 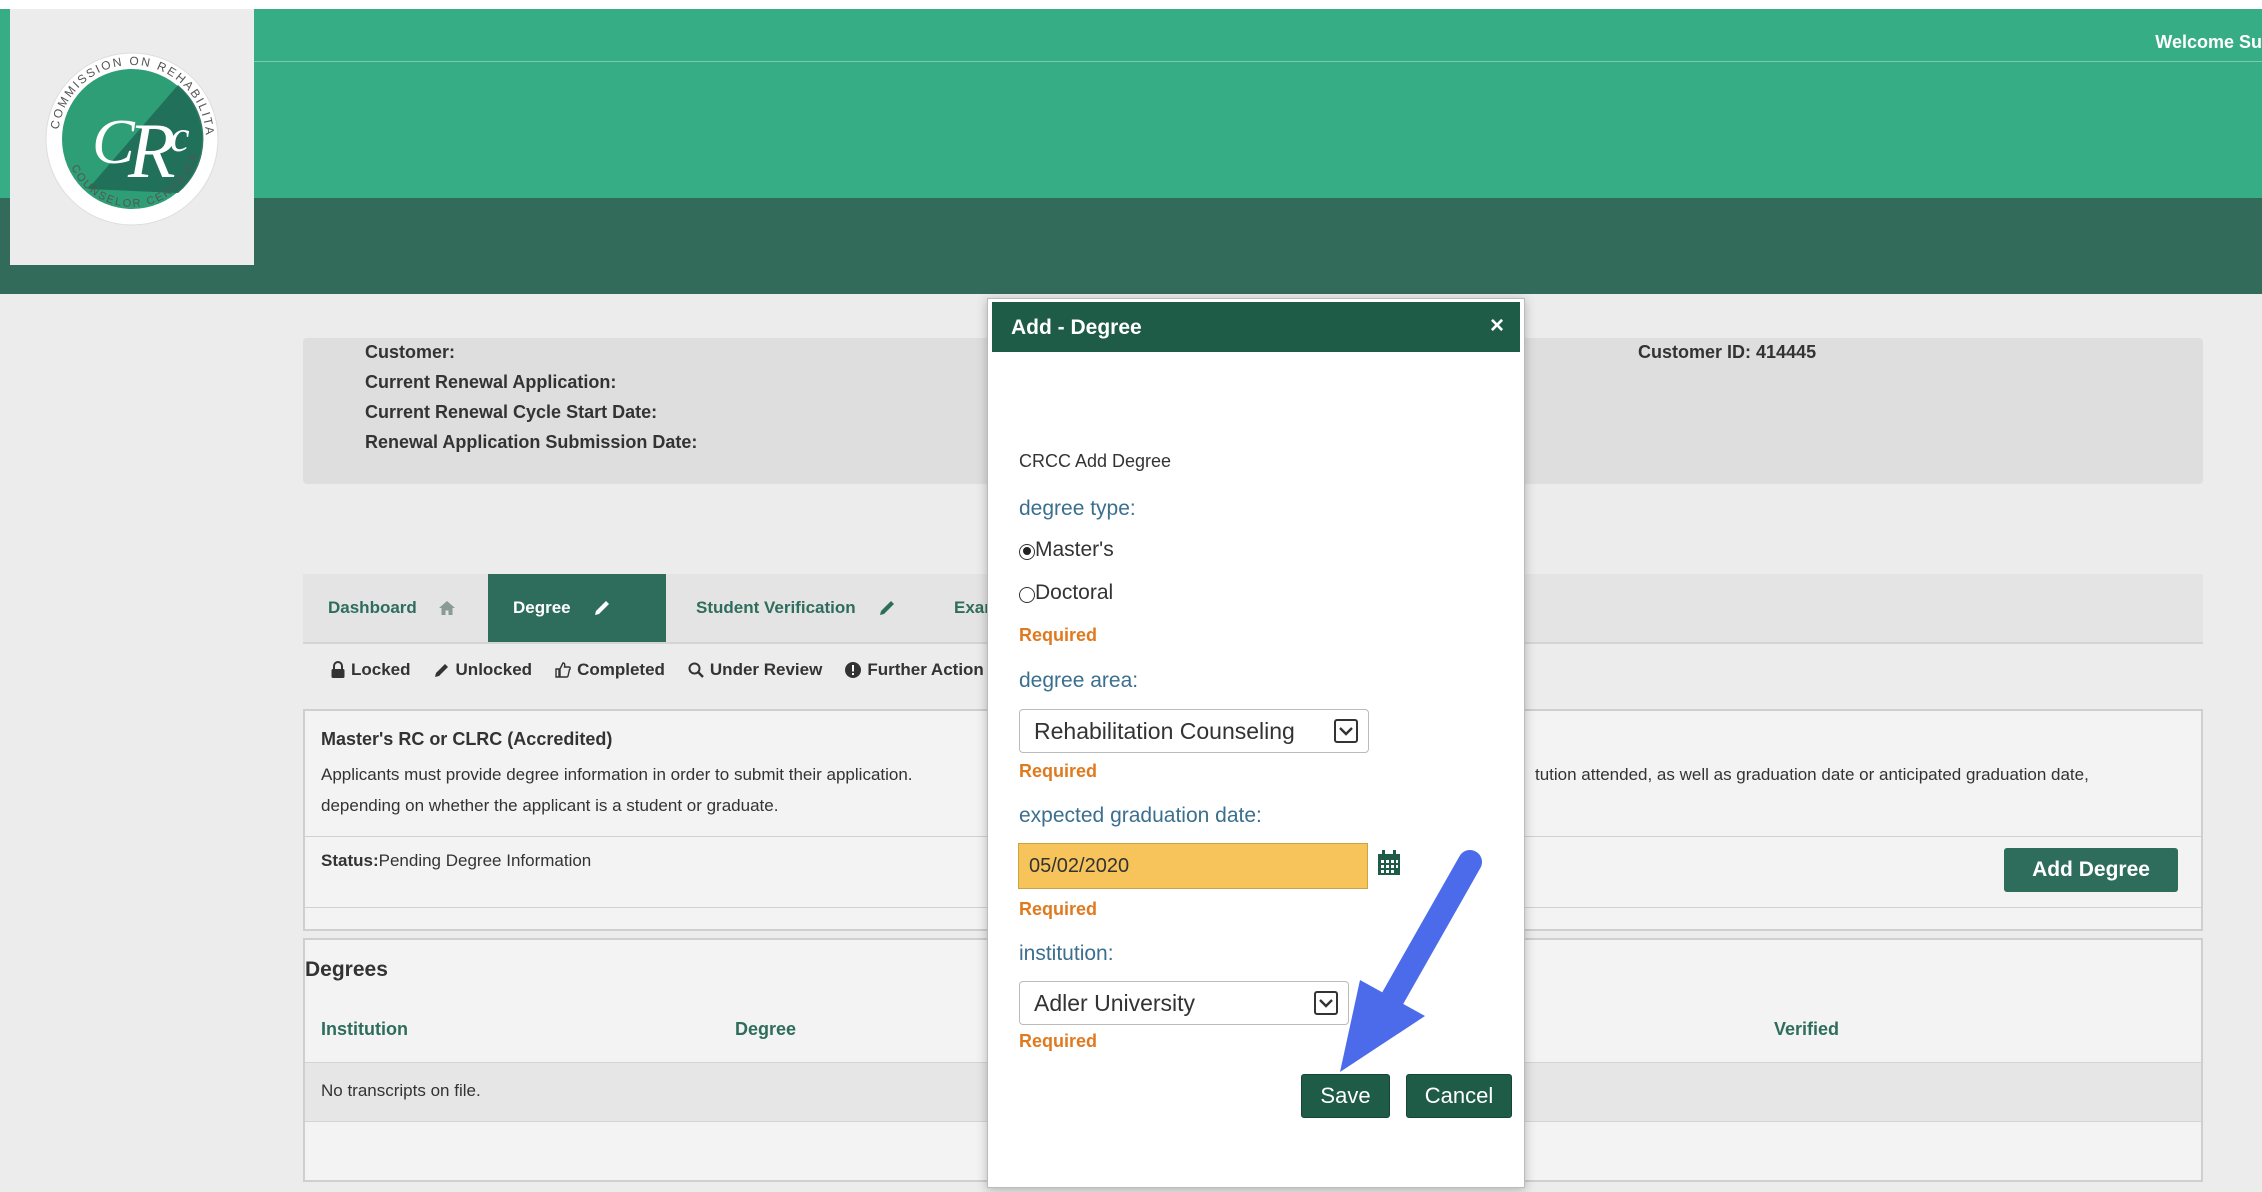 What do you see at coordinates (485, 860) in the screenshot?
I see `status-value: Pending Degree Information` at bounding box center [485, 860].